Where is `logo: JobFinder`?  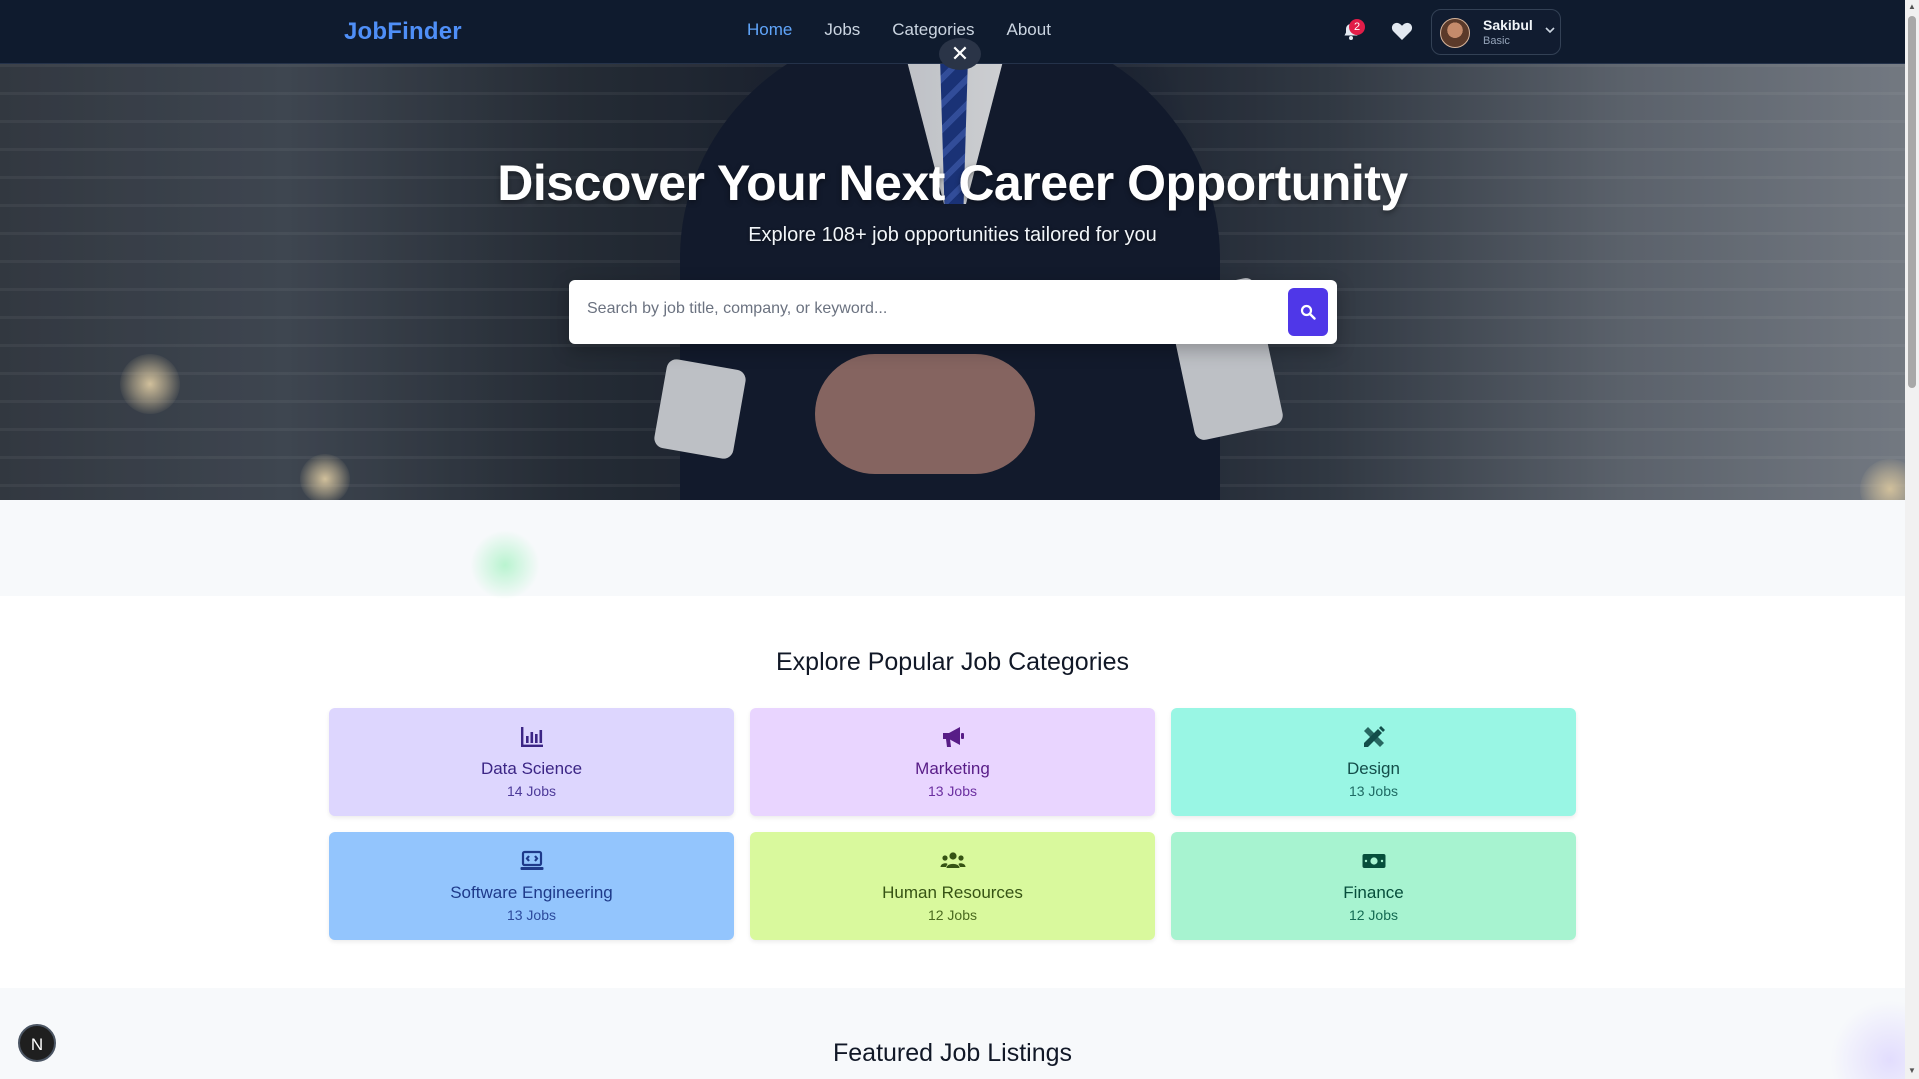 logo: JobFinder is located at coordinates (403, 32).